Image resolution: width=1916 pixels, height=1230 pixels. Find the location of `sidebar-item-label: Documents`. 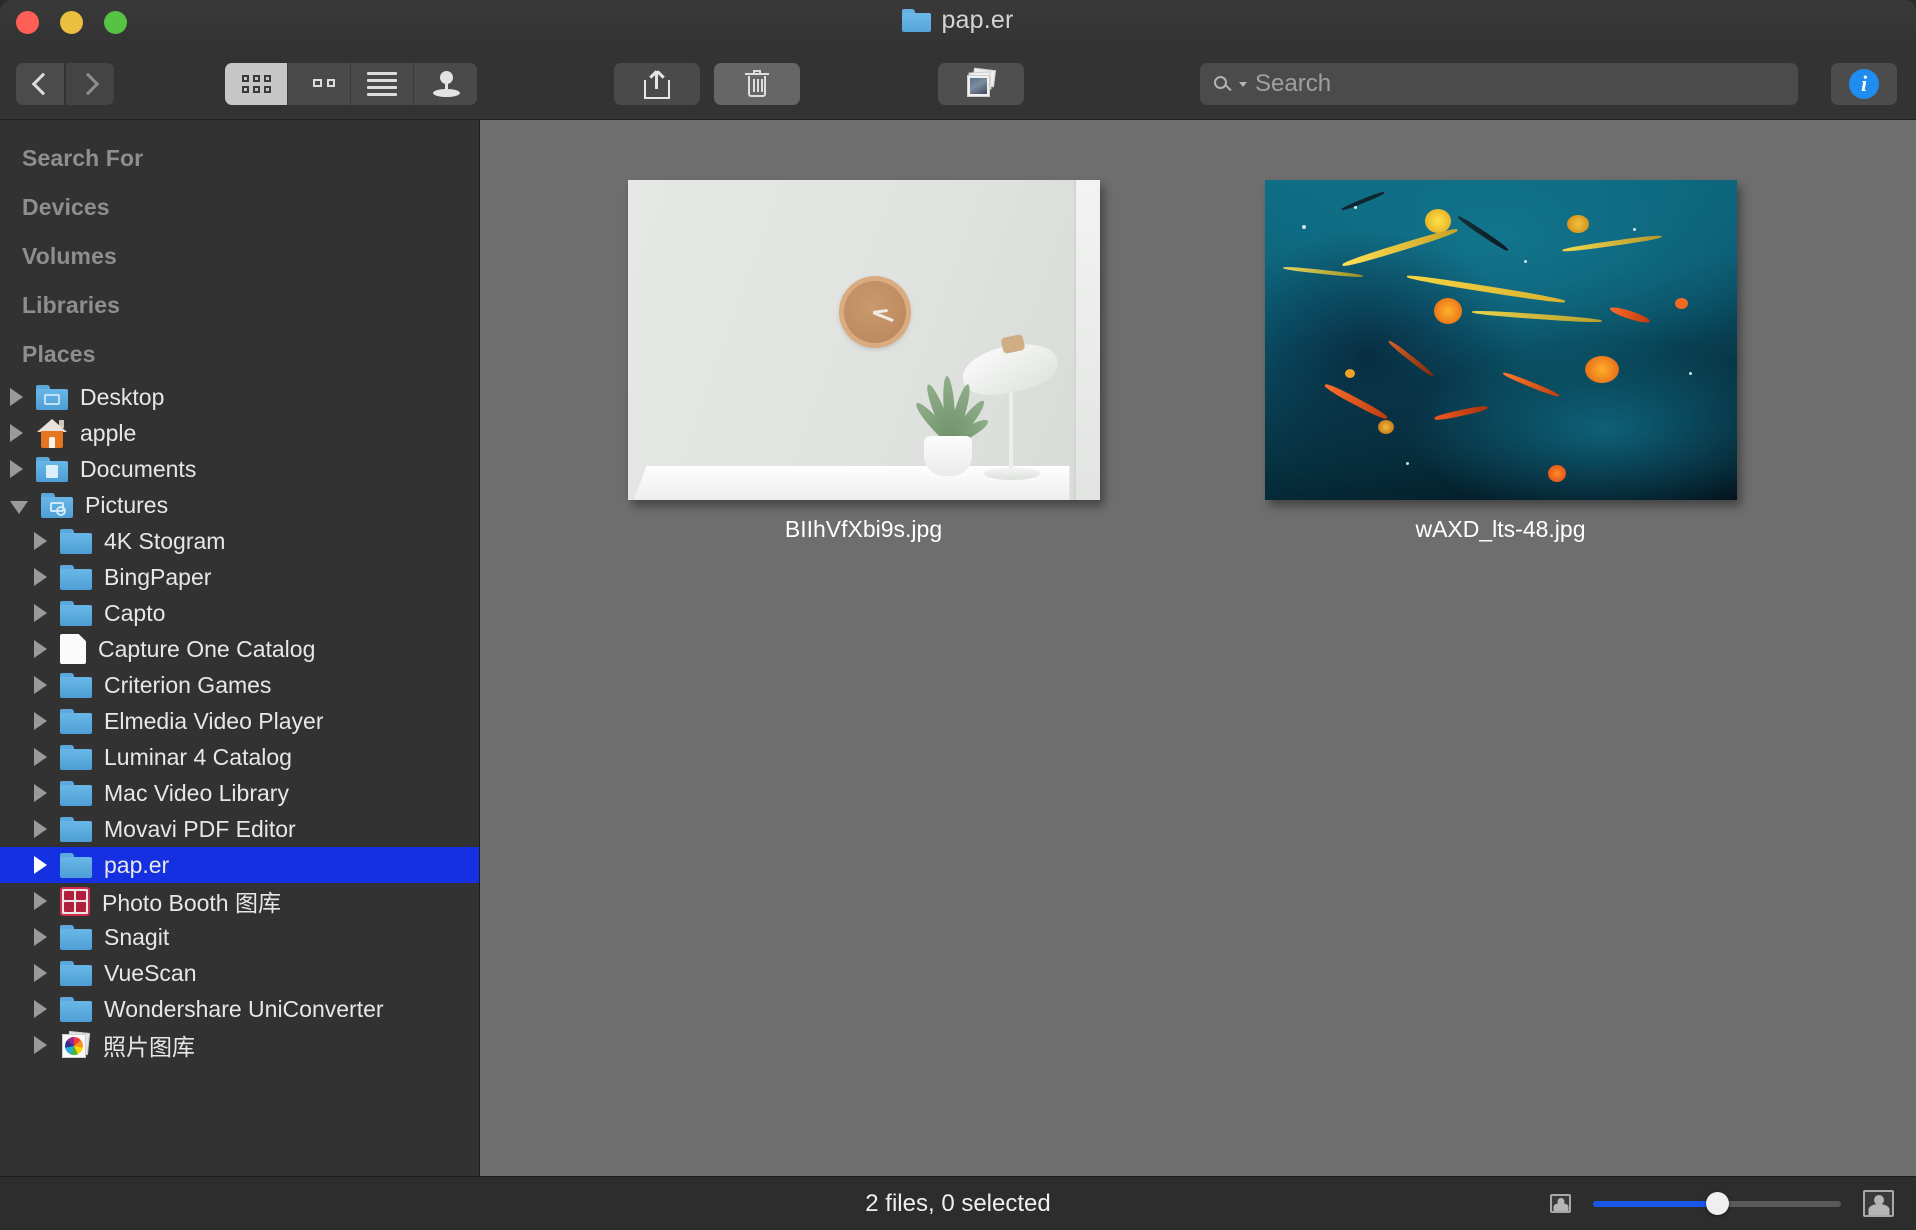

sidebar-item-label: Documents is located at coordinates (138, 468).